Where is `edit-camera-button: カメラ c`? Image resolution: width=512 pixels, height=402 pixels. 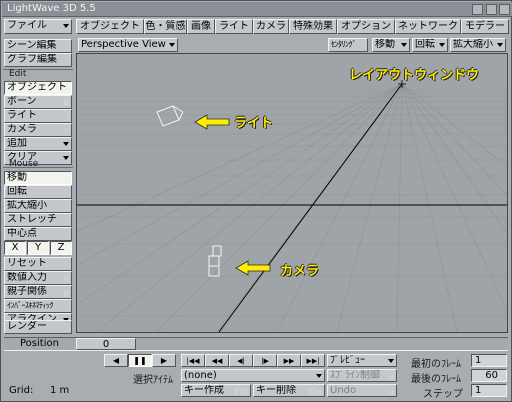
edit-camera-button: カメラ c is located at coordinates (38, 130).